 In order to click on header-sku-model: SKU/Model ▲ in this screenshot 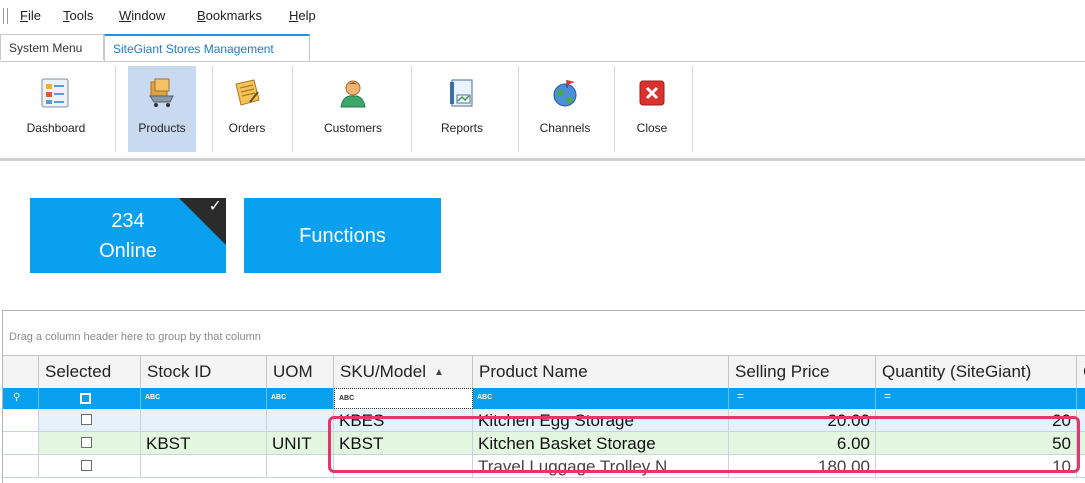, I will do `click(403, 372)`.